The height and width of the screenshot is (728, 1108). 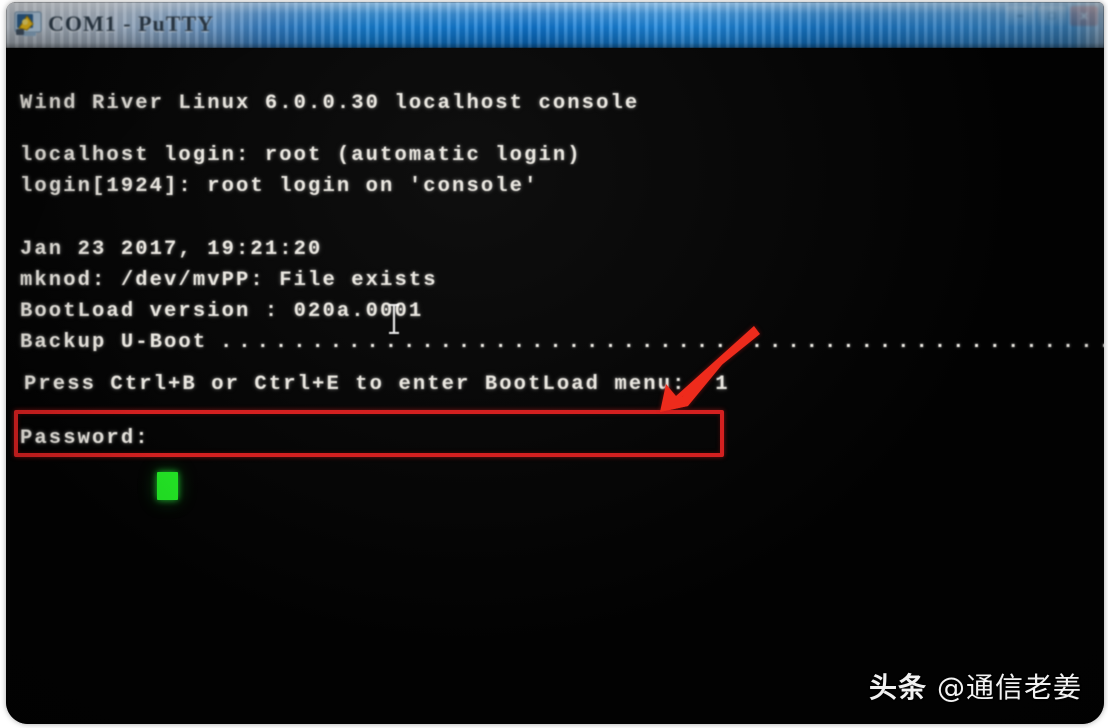 I want to click on minimize-button: –, so click(x=1020, y=16).